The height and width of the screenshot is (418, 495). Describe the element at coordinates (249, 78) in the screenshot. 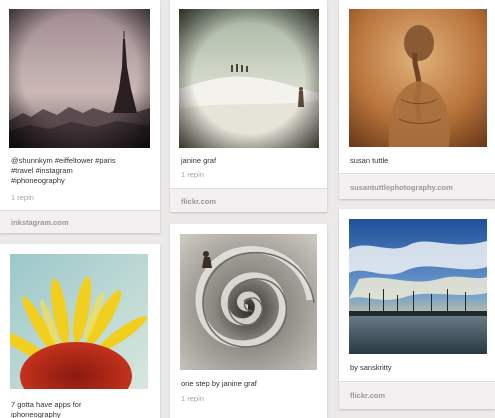

I see `pin-image-graf-landscape` at that location.